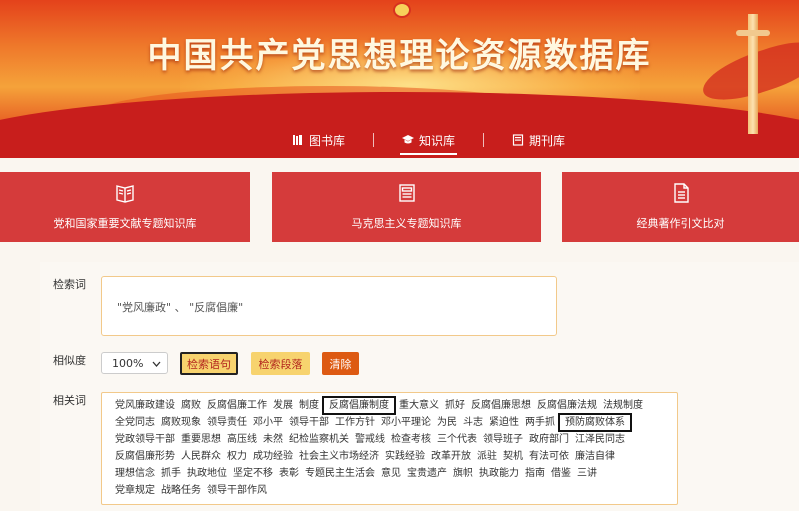  What do you see at coordinates (125, 223) in the screenshot?
I see `card-label: 党和国家重要文献专题知识库` at bounding box center [125, 223].